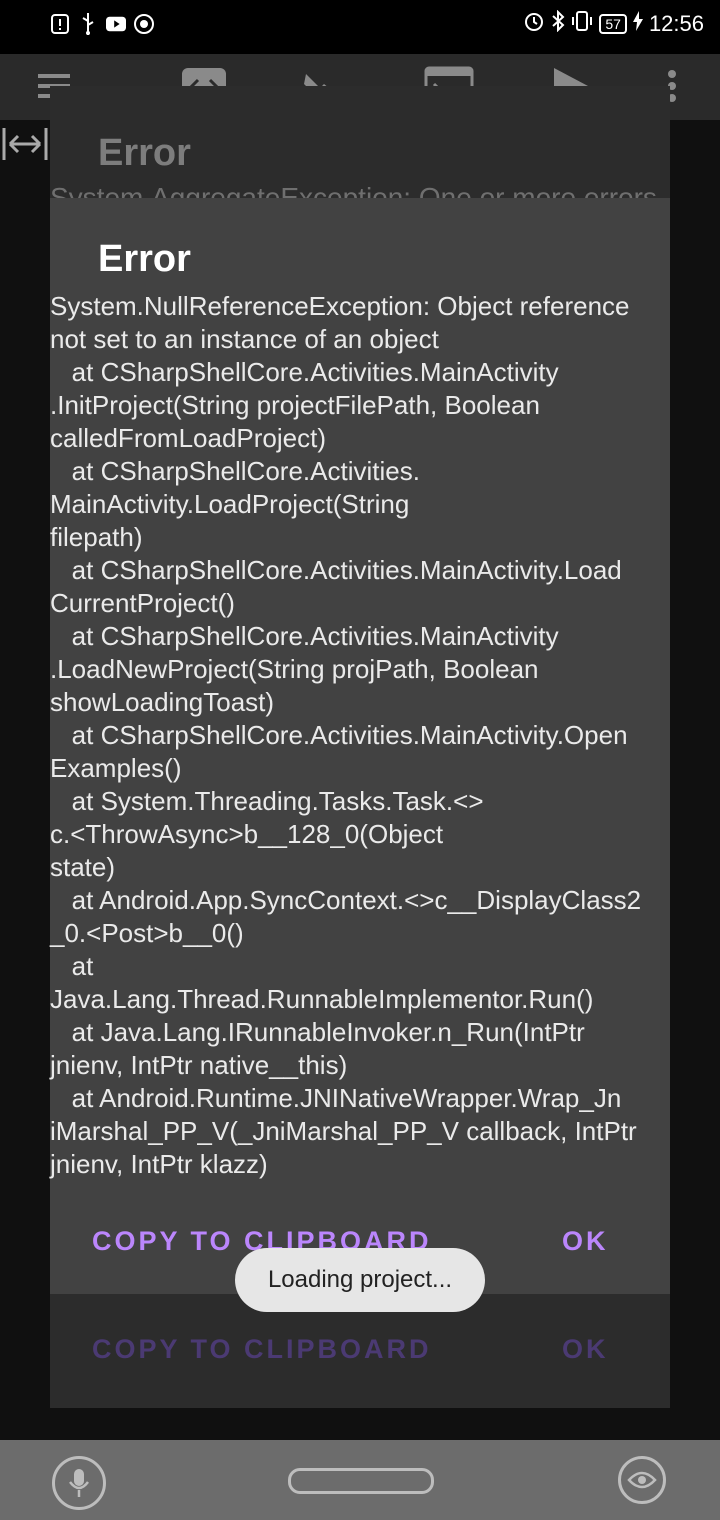  Describe the element at coordinates (534, 24) in the screenshot. I see `alarm-icon` at that location.